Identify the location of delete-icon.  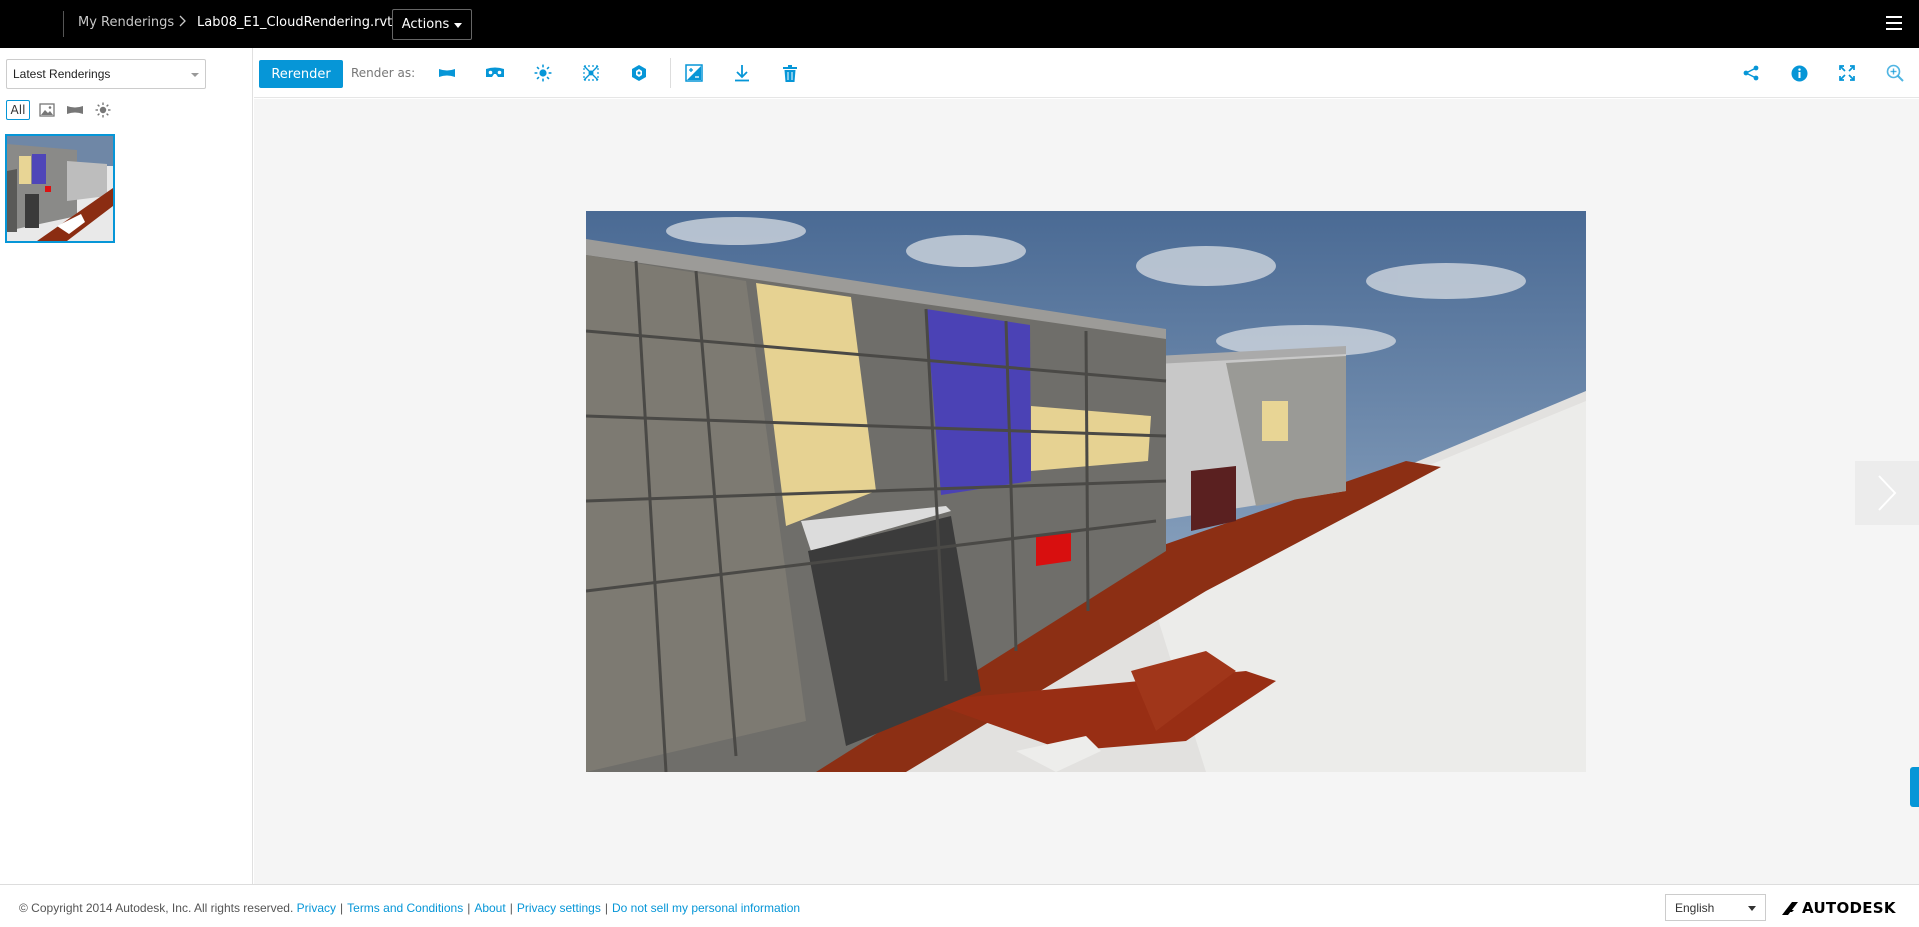
(790, 73).